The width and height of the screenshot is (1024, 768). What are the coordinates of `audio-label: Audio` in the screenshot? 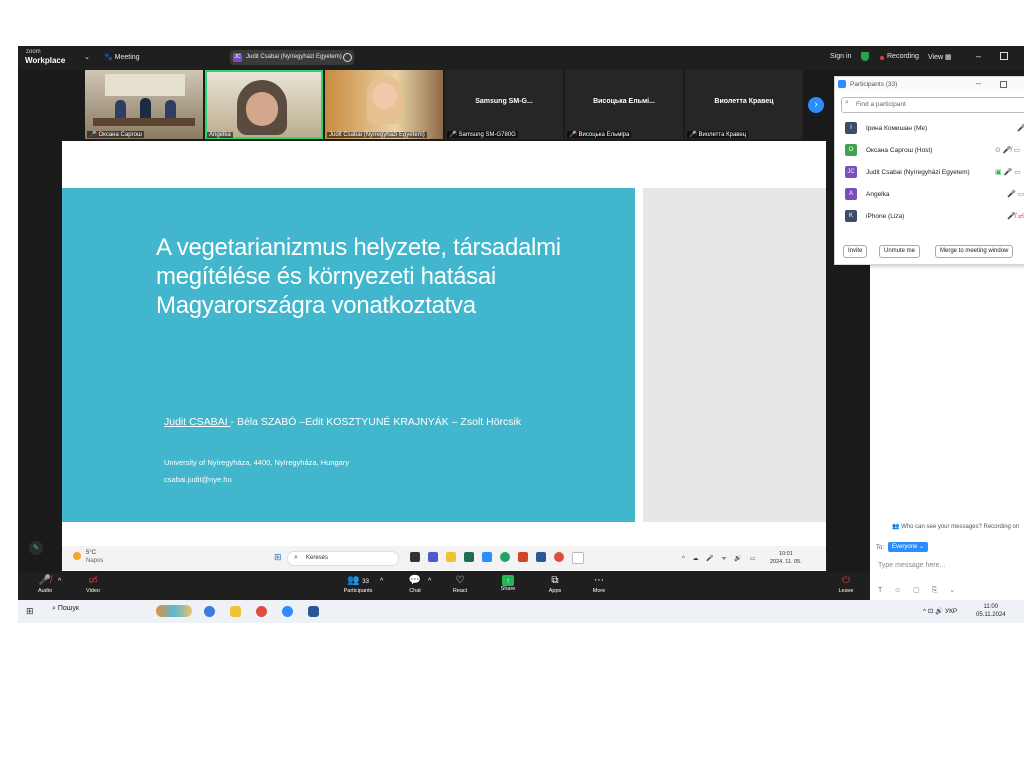 It's located at (45, 591).